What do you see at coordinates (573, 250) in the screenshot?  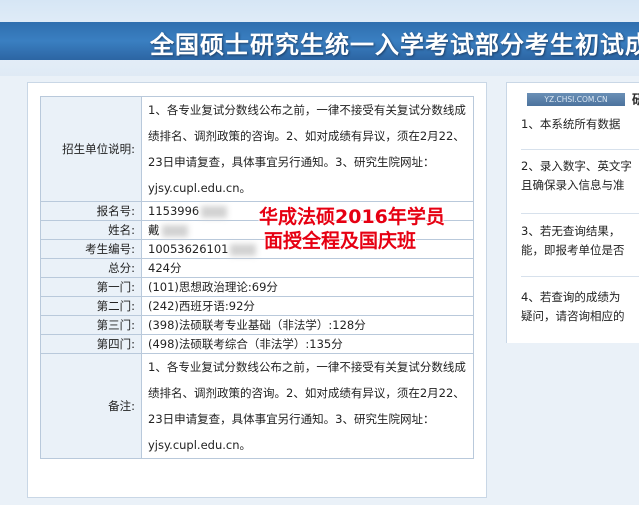 I see `sidebar-note-line: 能，即报考单位是否` at bounding box center [573, 250].